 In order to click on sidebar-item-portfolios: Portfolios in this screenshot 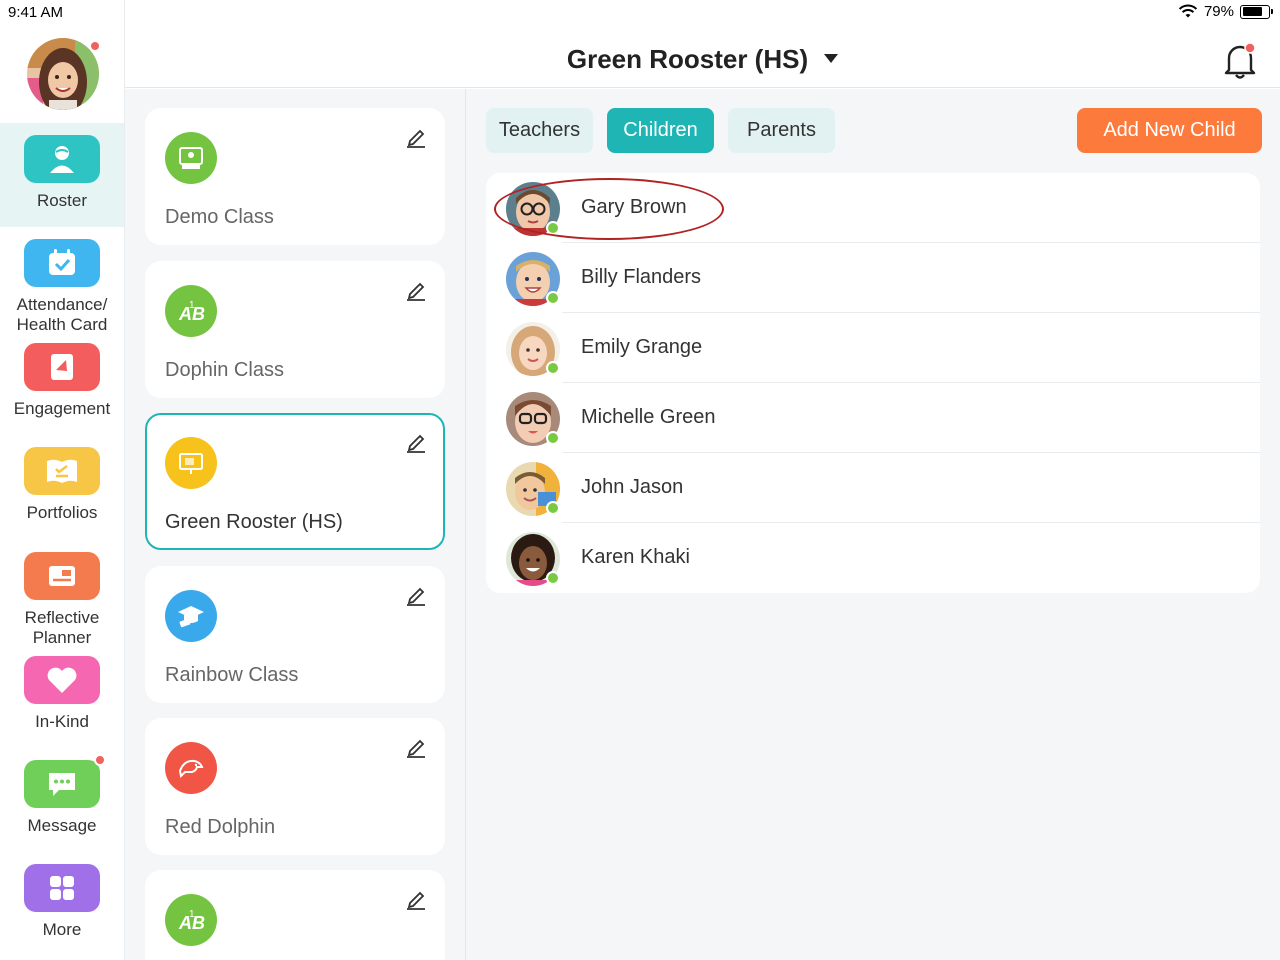, I will do `click(62, 485)`.